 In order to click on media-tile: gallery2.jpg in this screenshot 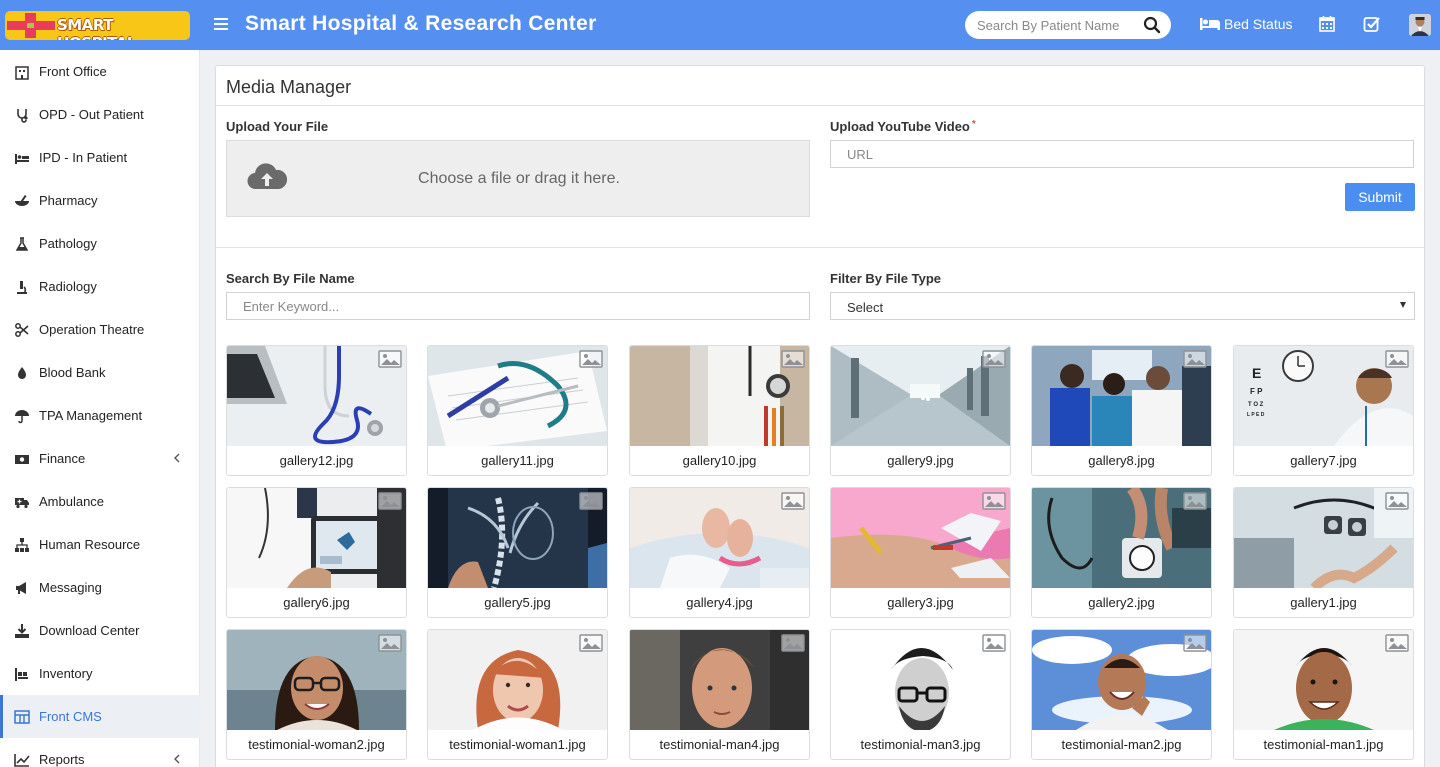, I will do `click(1121, 552)`.